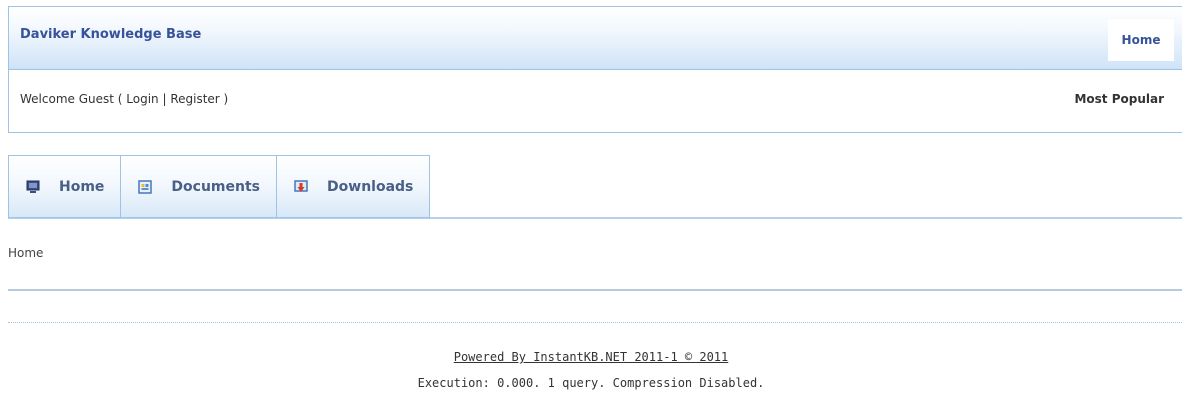 This screenshot has height=396, width=1182. What do you see at coordinates (142, 99) in the screenshot?
I see `login-link: Login` at bounding box center [142, 99].